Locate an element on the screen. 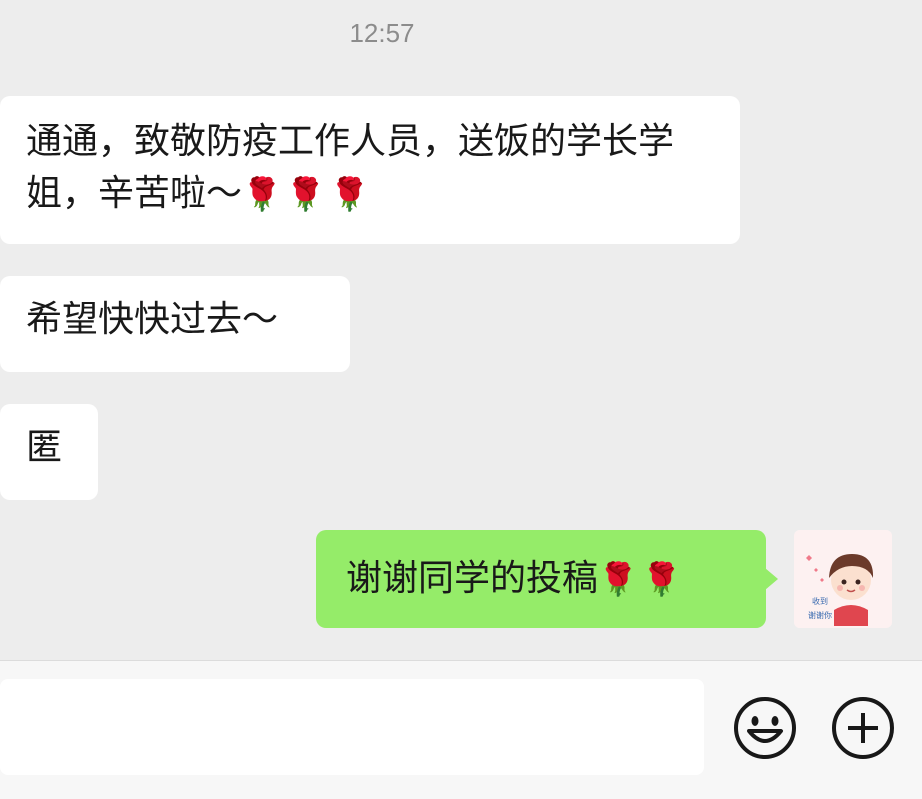 This screenshot has width=922, height=799. received-message-bubble: 希望快快过去～ is located at coordinates (175, 324).